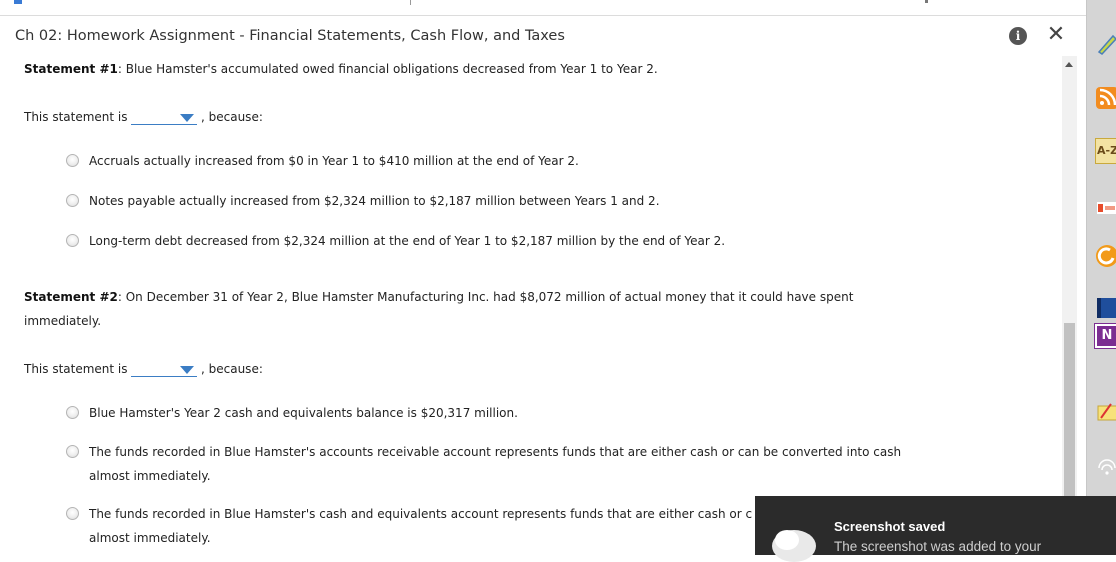 This screenshot has height=562, width=1116. Describe the element at coordinates (938, 546) in the screenshot. I see `toast-body: The screenshot was added to your` at that location.